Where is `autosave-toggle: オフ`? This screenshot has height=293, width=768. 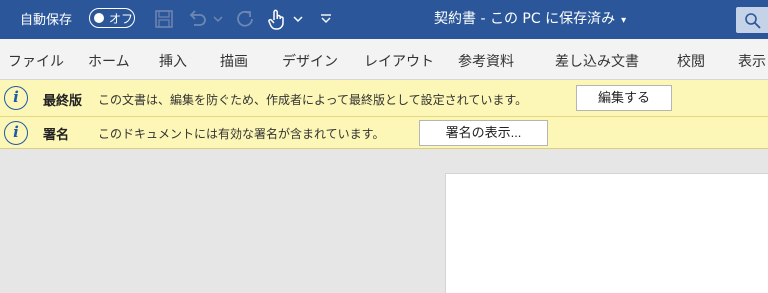 autosave-toggle: オフ is located at coordinates (112, 18).